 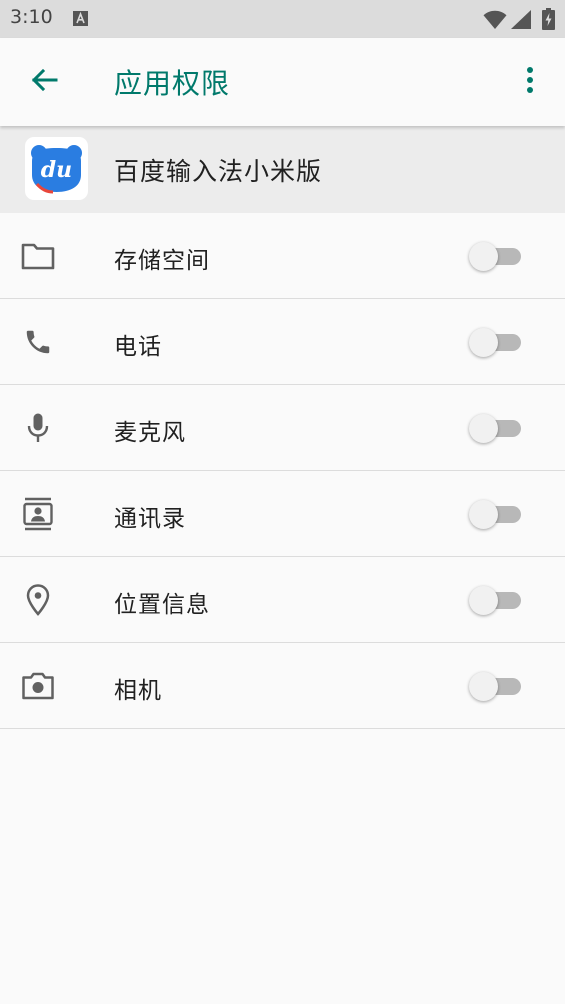 I want to click on permission-label: 麦克风, so click(x=150, y=433).